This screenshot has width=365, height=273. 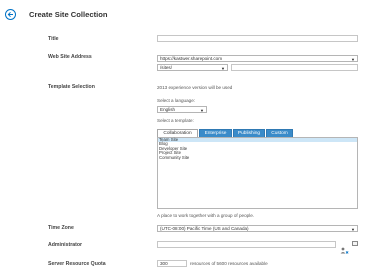 I want to click on time-zone-value: (UTC-08:00) Pacific Time (US and Canada), so click(x=204, y=228).